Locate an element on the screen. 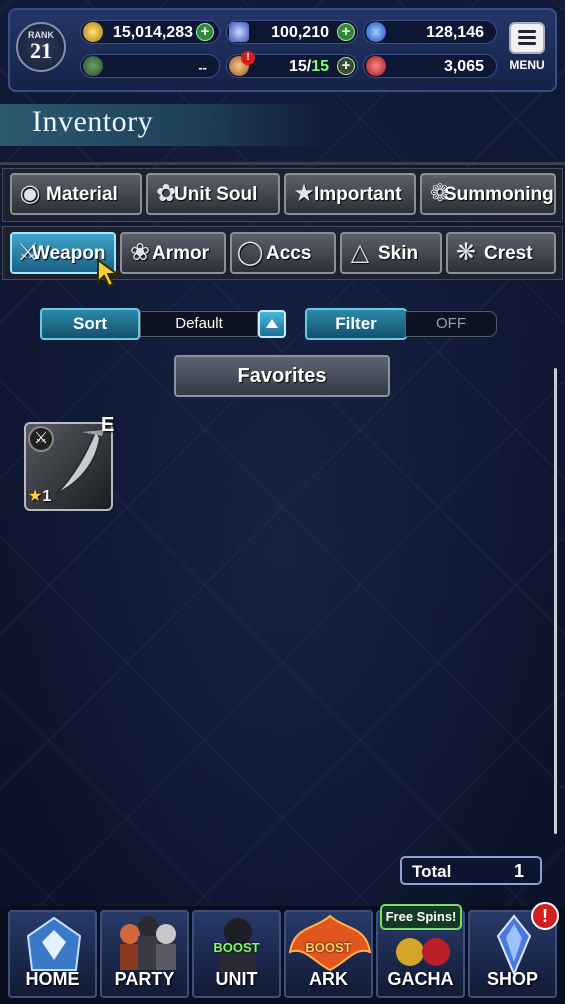  add-energy-button: + is located at coordinates (346, 66).